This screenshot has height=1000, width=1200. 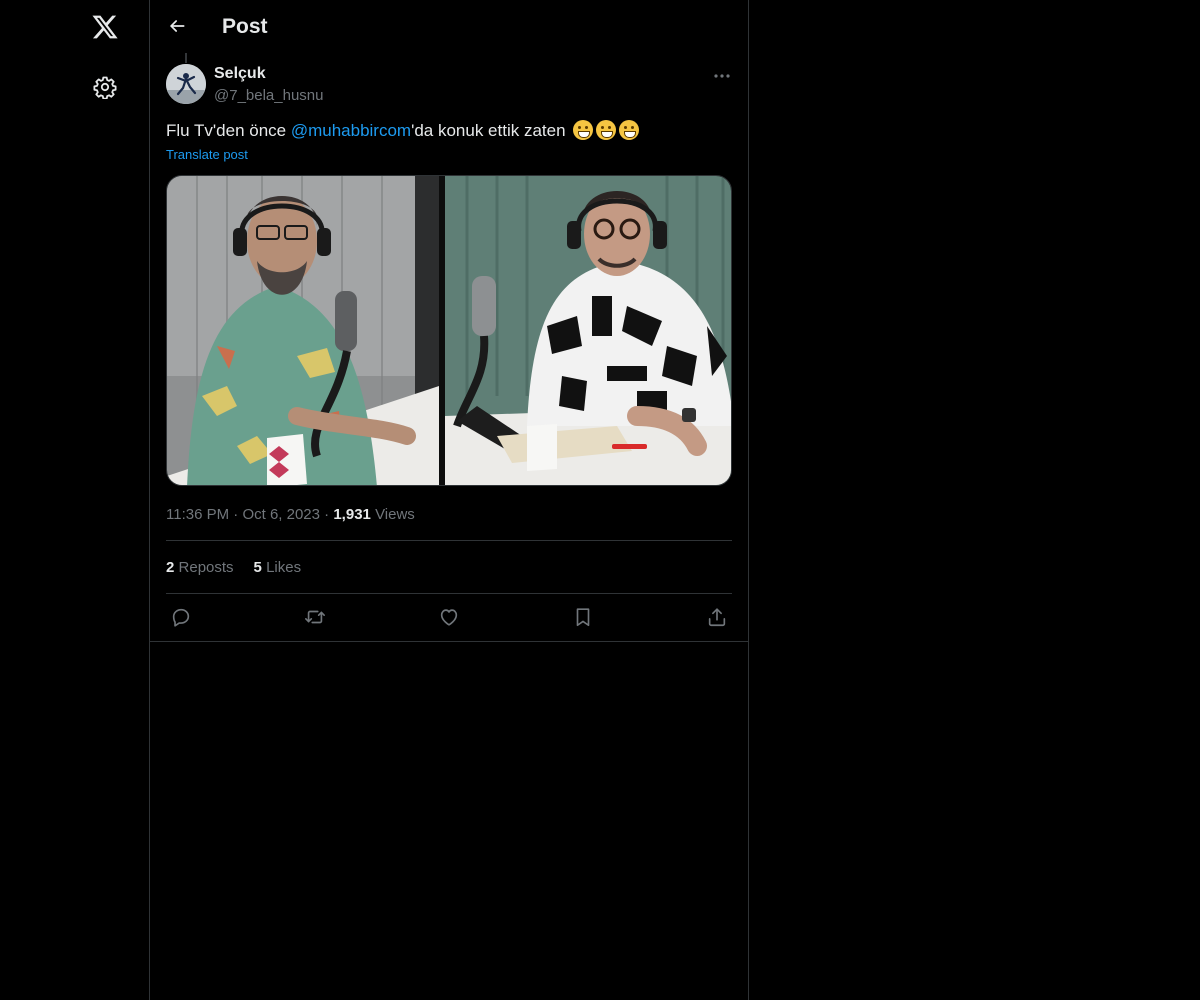 What do you see at coordinates (206, 567) in the screenshot?
I see `reposts-label: Reposts` at bounding box center [206, 567].